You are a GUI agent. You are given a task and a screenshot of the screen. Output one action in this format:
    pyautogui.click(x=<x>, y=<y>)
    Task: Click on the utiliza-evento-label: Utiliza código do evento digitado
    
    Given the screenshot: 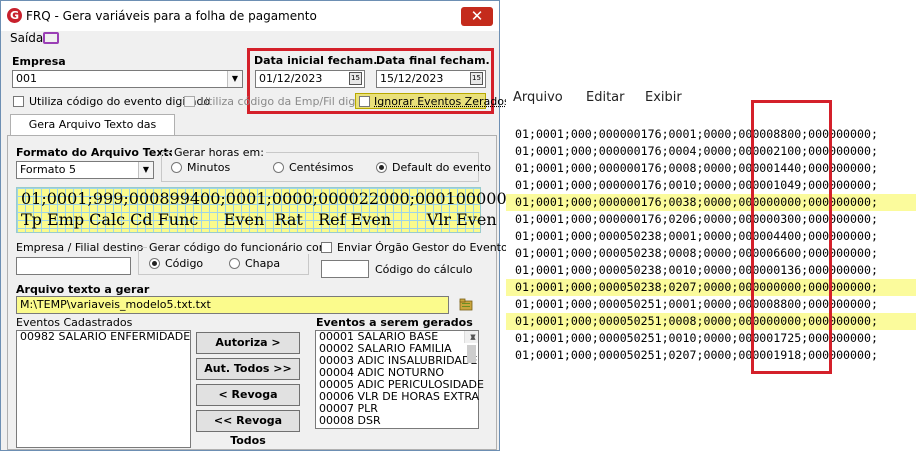 What is the action you would take?
    pyautogui.click(x=120, y=101)
    